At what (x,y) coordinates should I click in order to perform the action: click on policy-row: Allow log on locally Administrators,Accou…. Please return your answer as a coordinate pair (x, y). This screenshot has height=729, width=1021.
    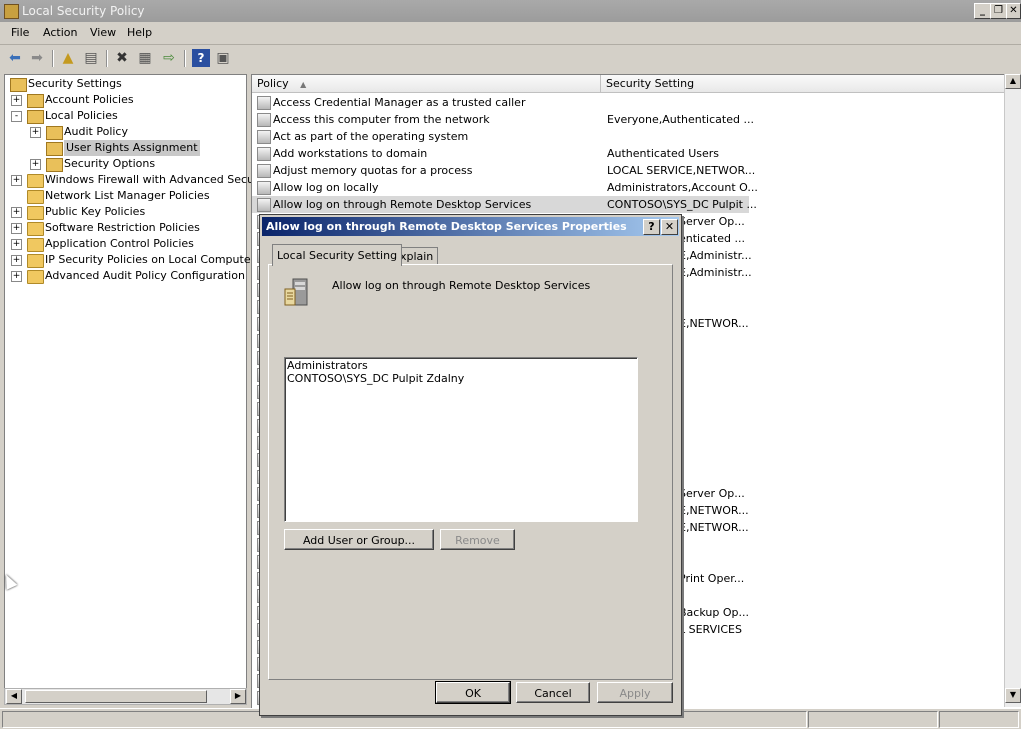
    Looking at the image, I should click on (628, 187).